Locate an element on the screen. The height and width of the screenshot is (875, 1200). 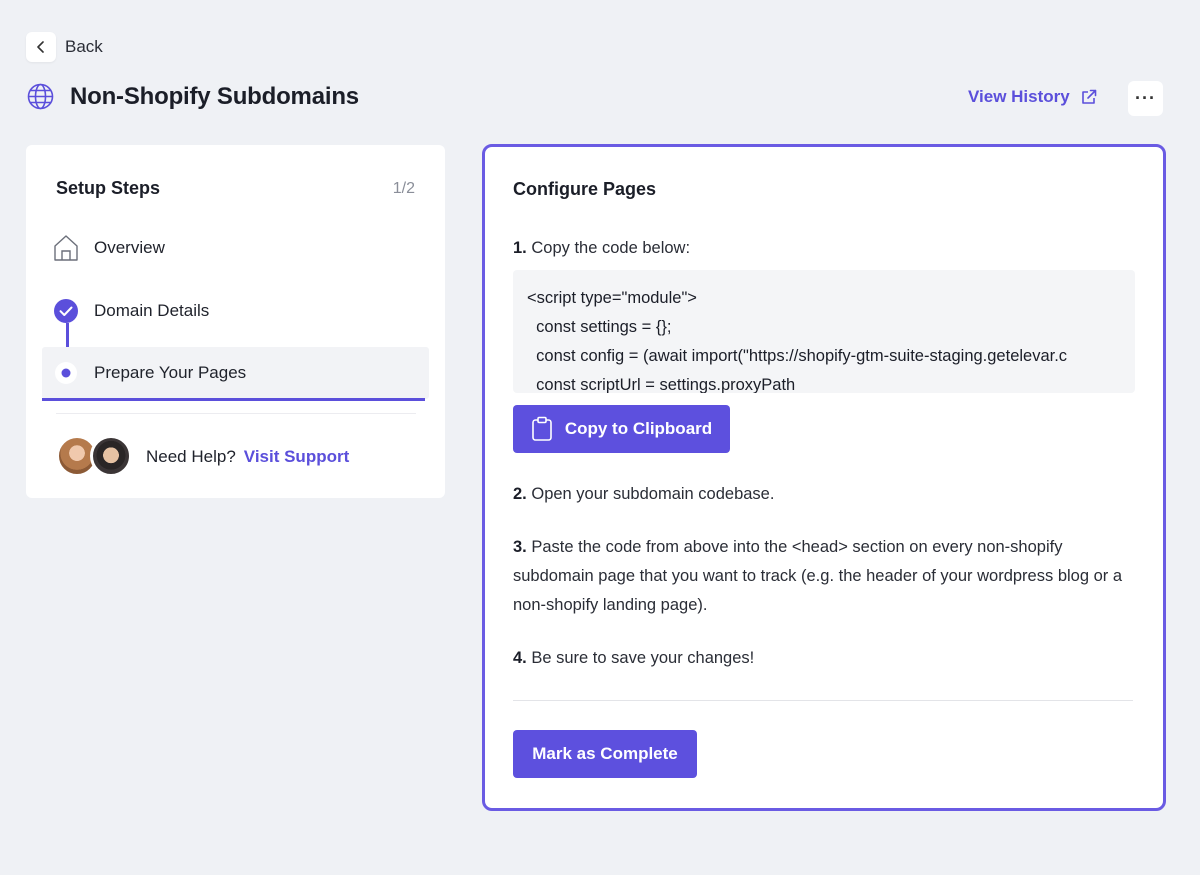
step-text: Copy the code below: is located at coordinates (611, 248).